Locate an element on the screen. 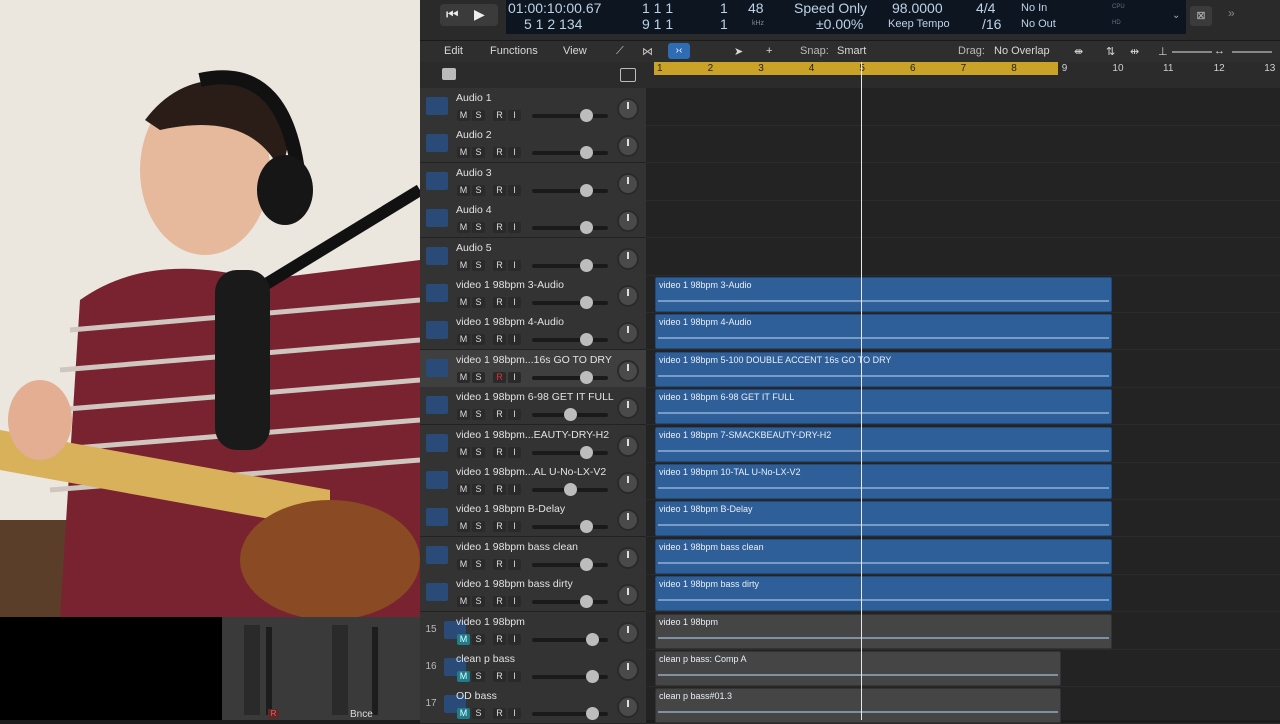  track-header: 15 video 1 98bpm M S R I is located at coordinates (533, 630).